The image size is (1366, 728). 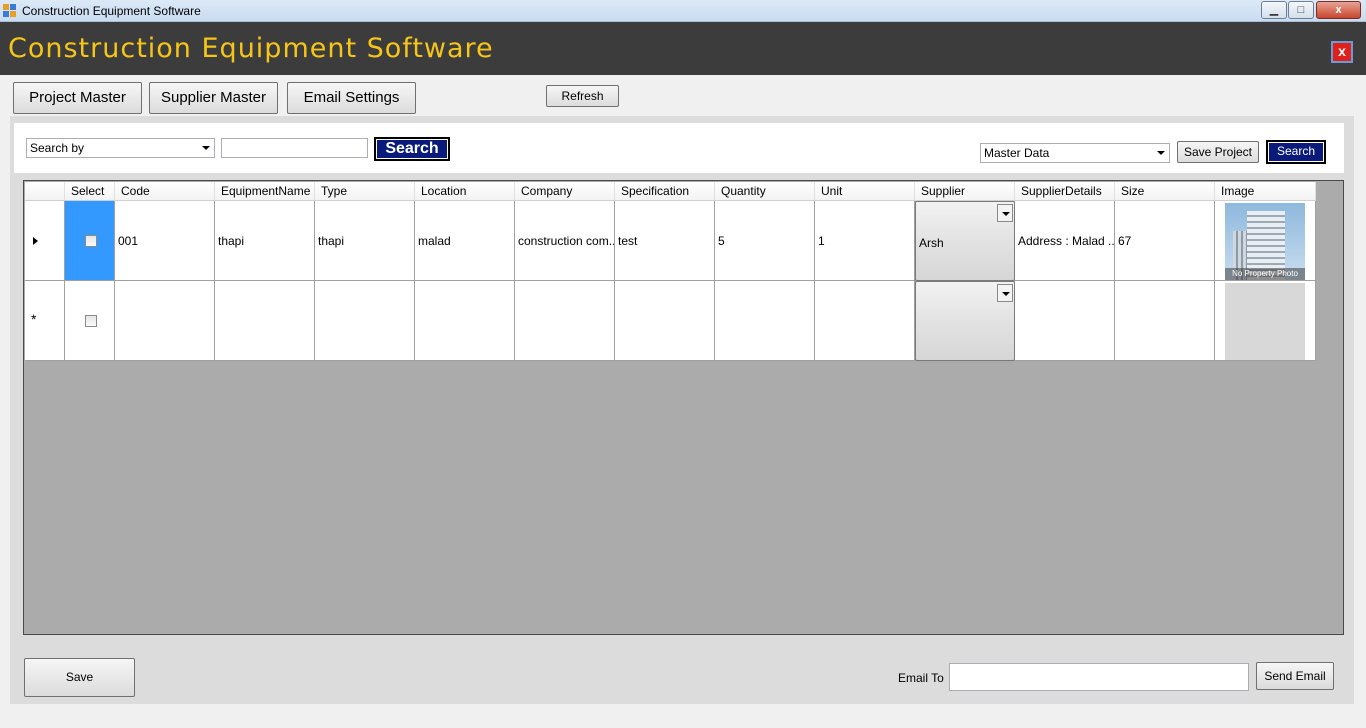 What do you see at coordinates (1165, 321) in the screenshot?
I see `size-cell` at bounding box center [1165, 321].